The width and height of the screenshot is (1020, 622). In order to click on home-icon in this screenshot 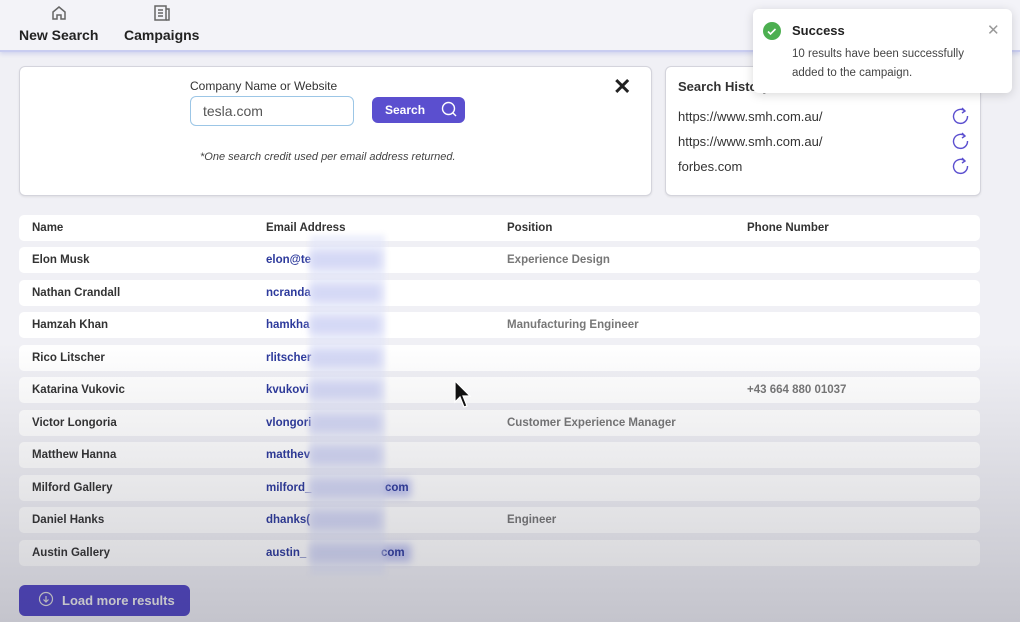, I will do `click(58, 14)`.